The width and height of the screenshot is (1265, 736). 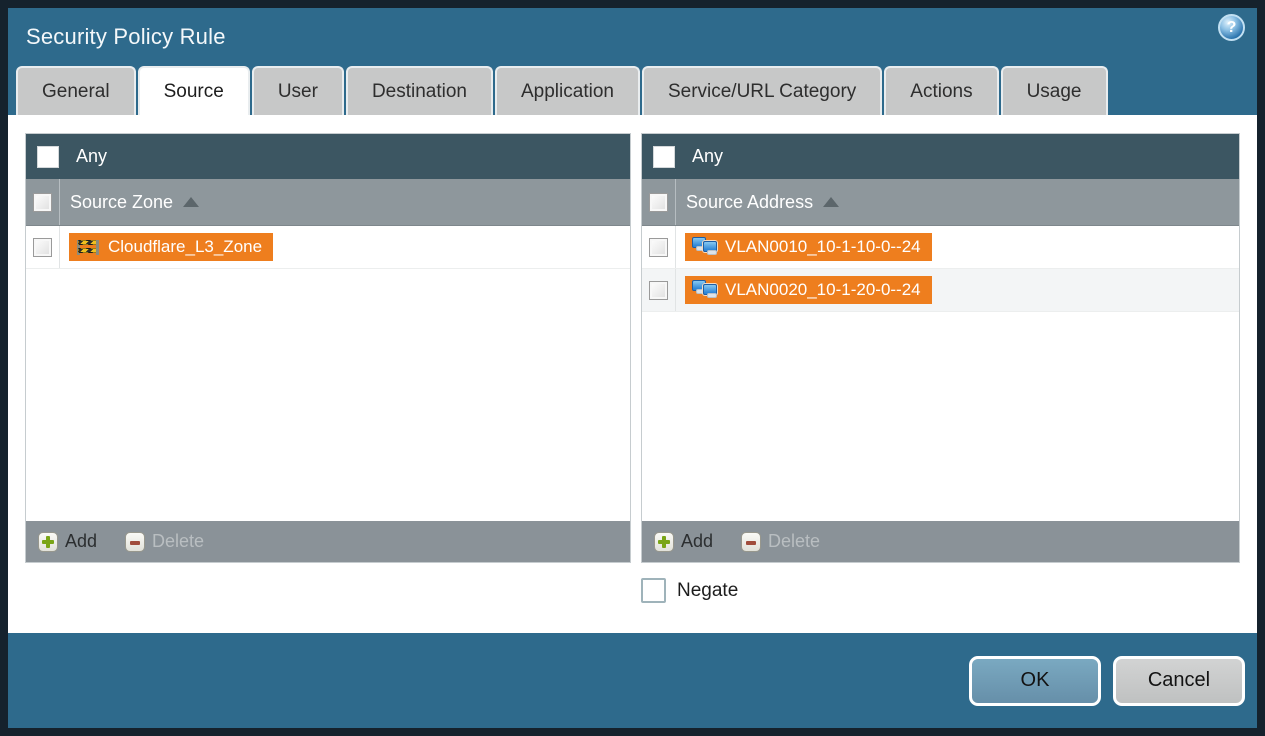 I want to click on source-address-column-header: Source Address, so click(x=940, y=202).